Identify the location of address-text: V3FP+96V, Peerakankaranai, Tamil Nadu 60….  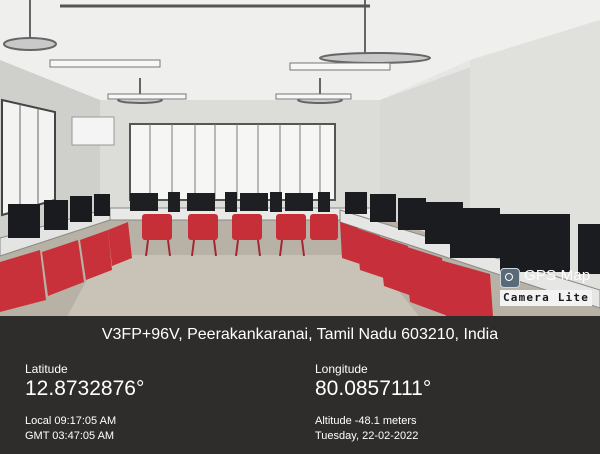
(300, 334).